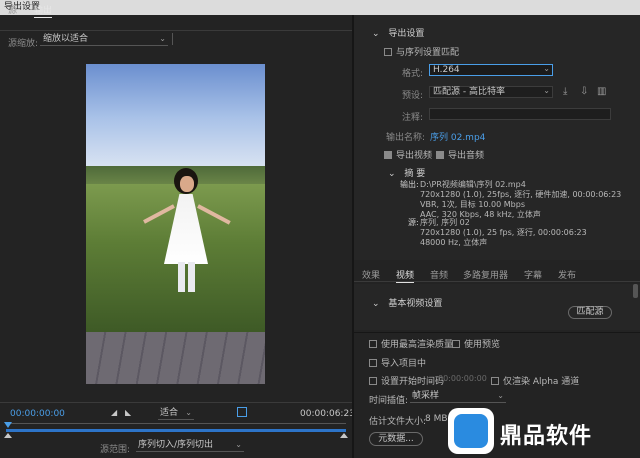 This screenshot has height=458, width=640. Describe the element at coordinates (344, 435) in the screenshot. I see `out-point-handle` at that location.